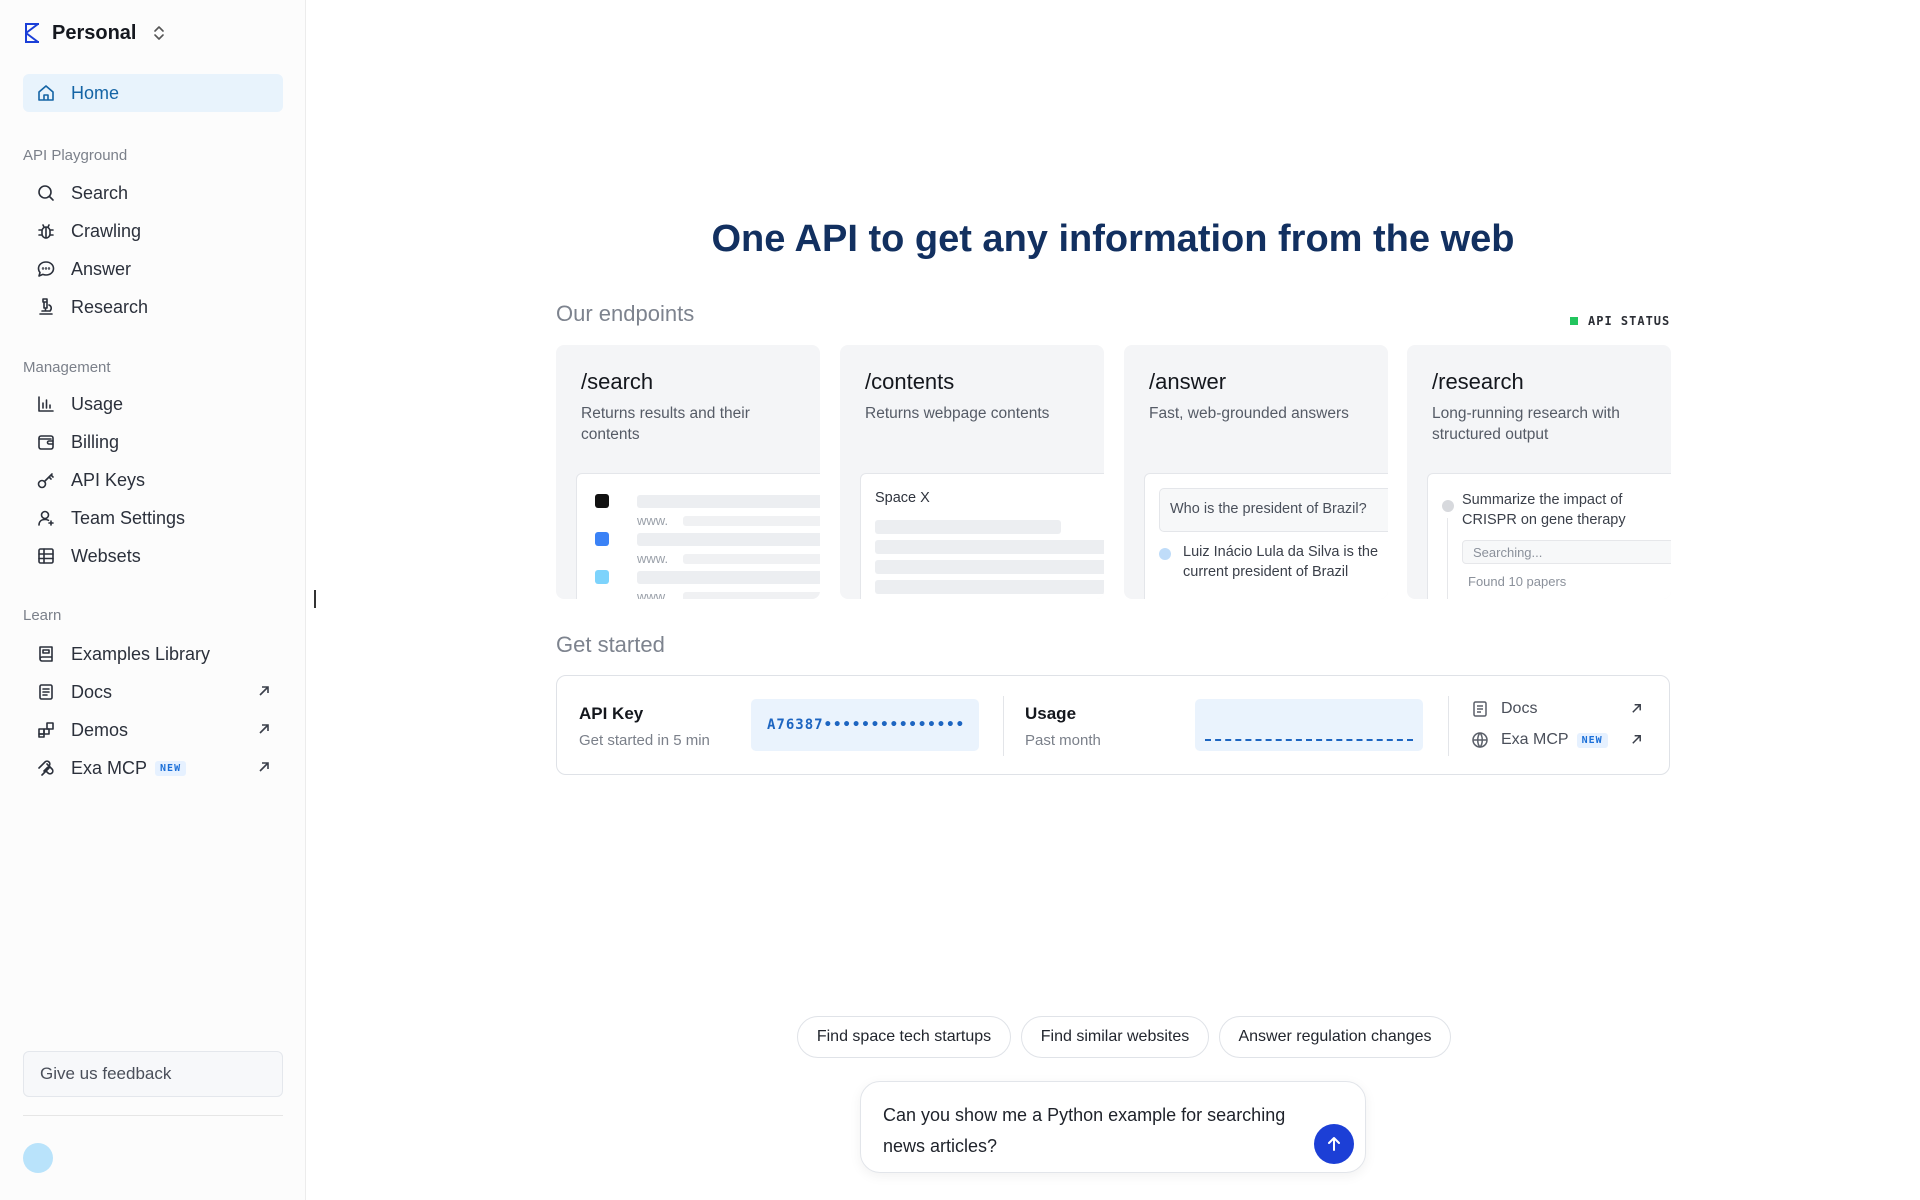  What do you see at coordinates (106, 230) in the screenshot?
I see `sidebar-item-label: Crawling` at bounding box center [106, 230].